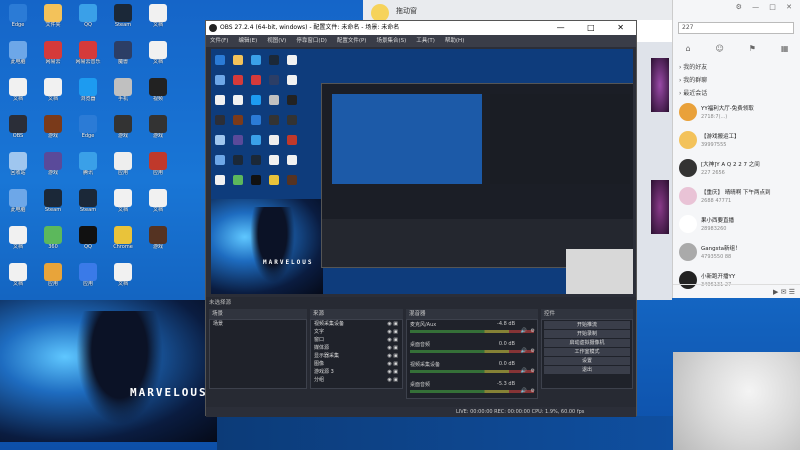 The image size is (800, 450). Describe the element at coordinates (18, 127) in the screenshot. I see `desktop-icon: OBS` at that location.